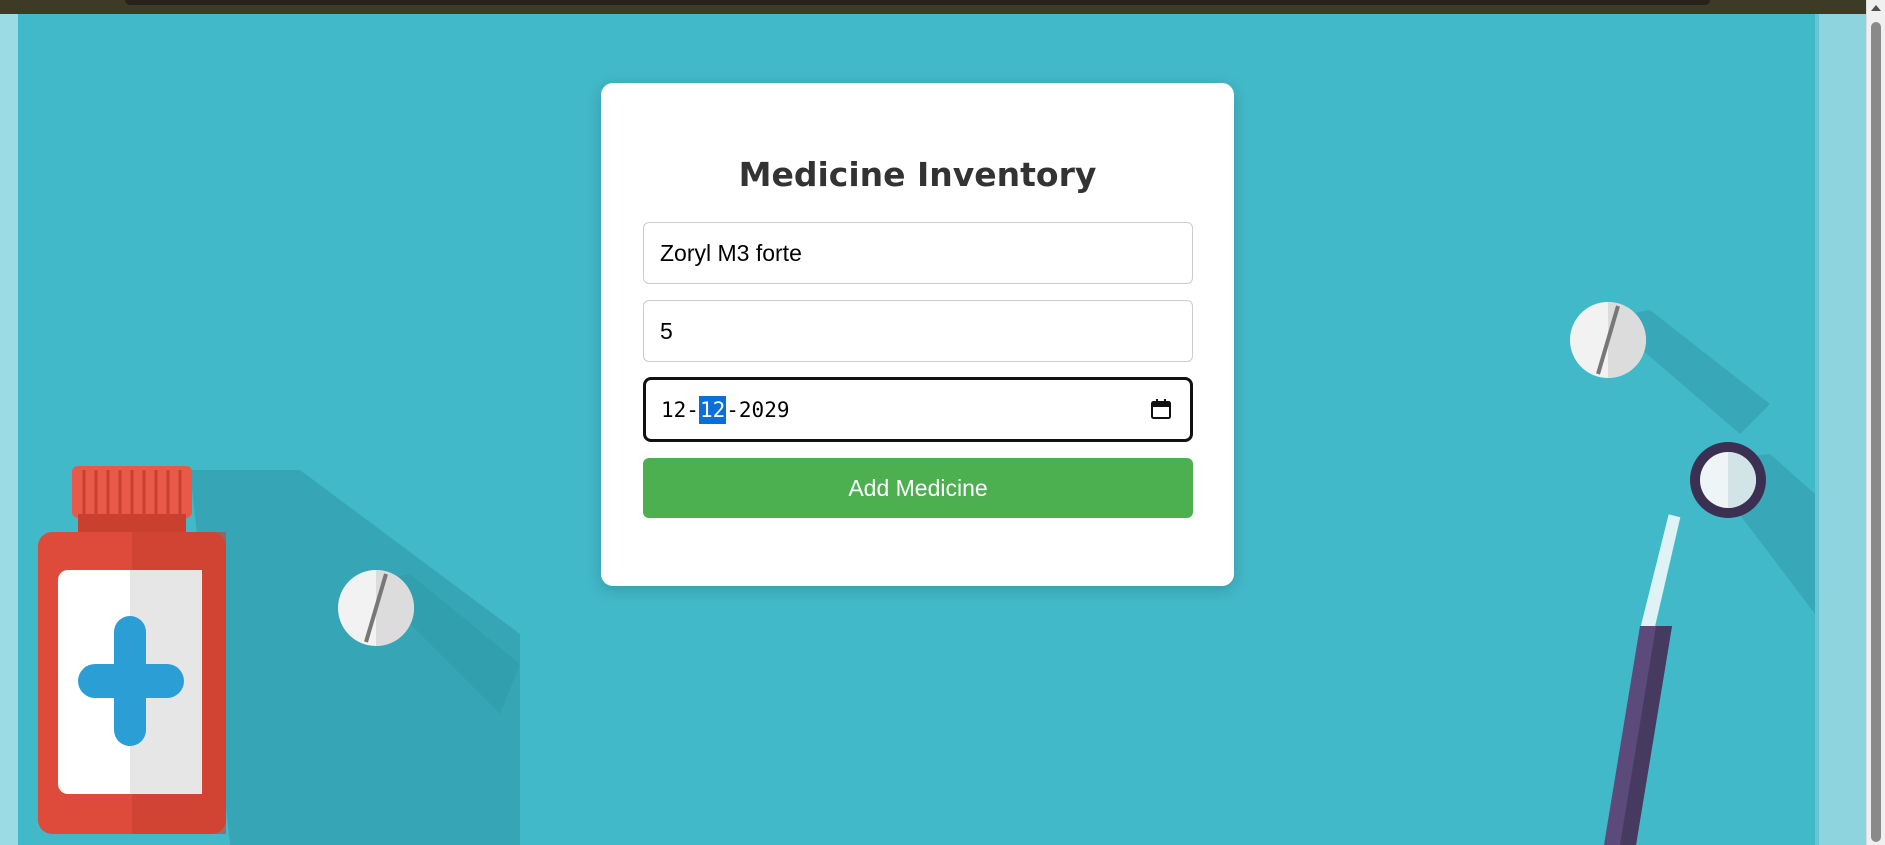 The height and width of the screenshot is (845, 1885). I want to click on expiry-date-input: 12-12-2029, so click(918, 409).